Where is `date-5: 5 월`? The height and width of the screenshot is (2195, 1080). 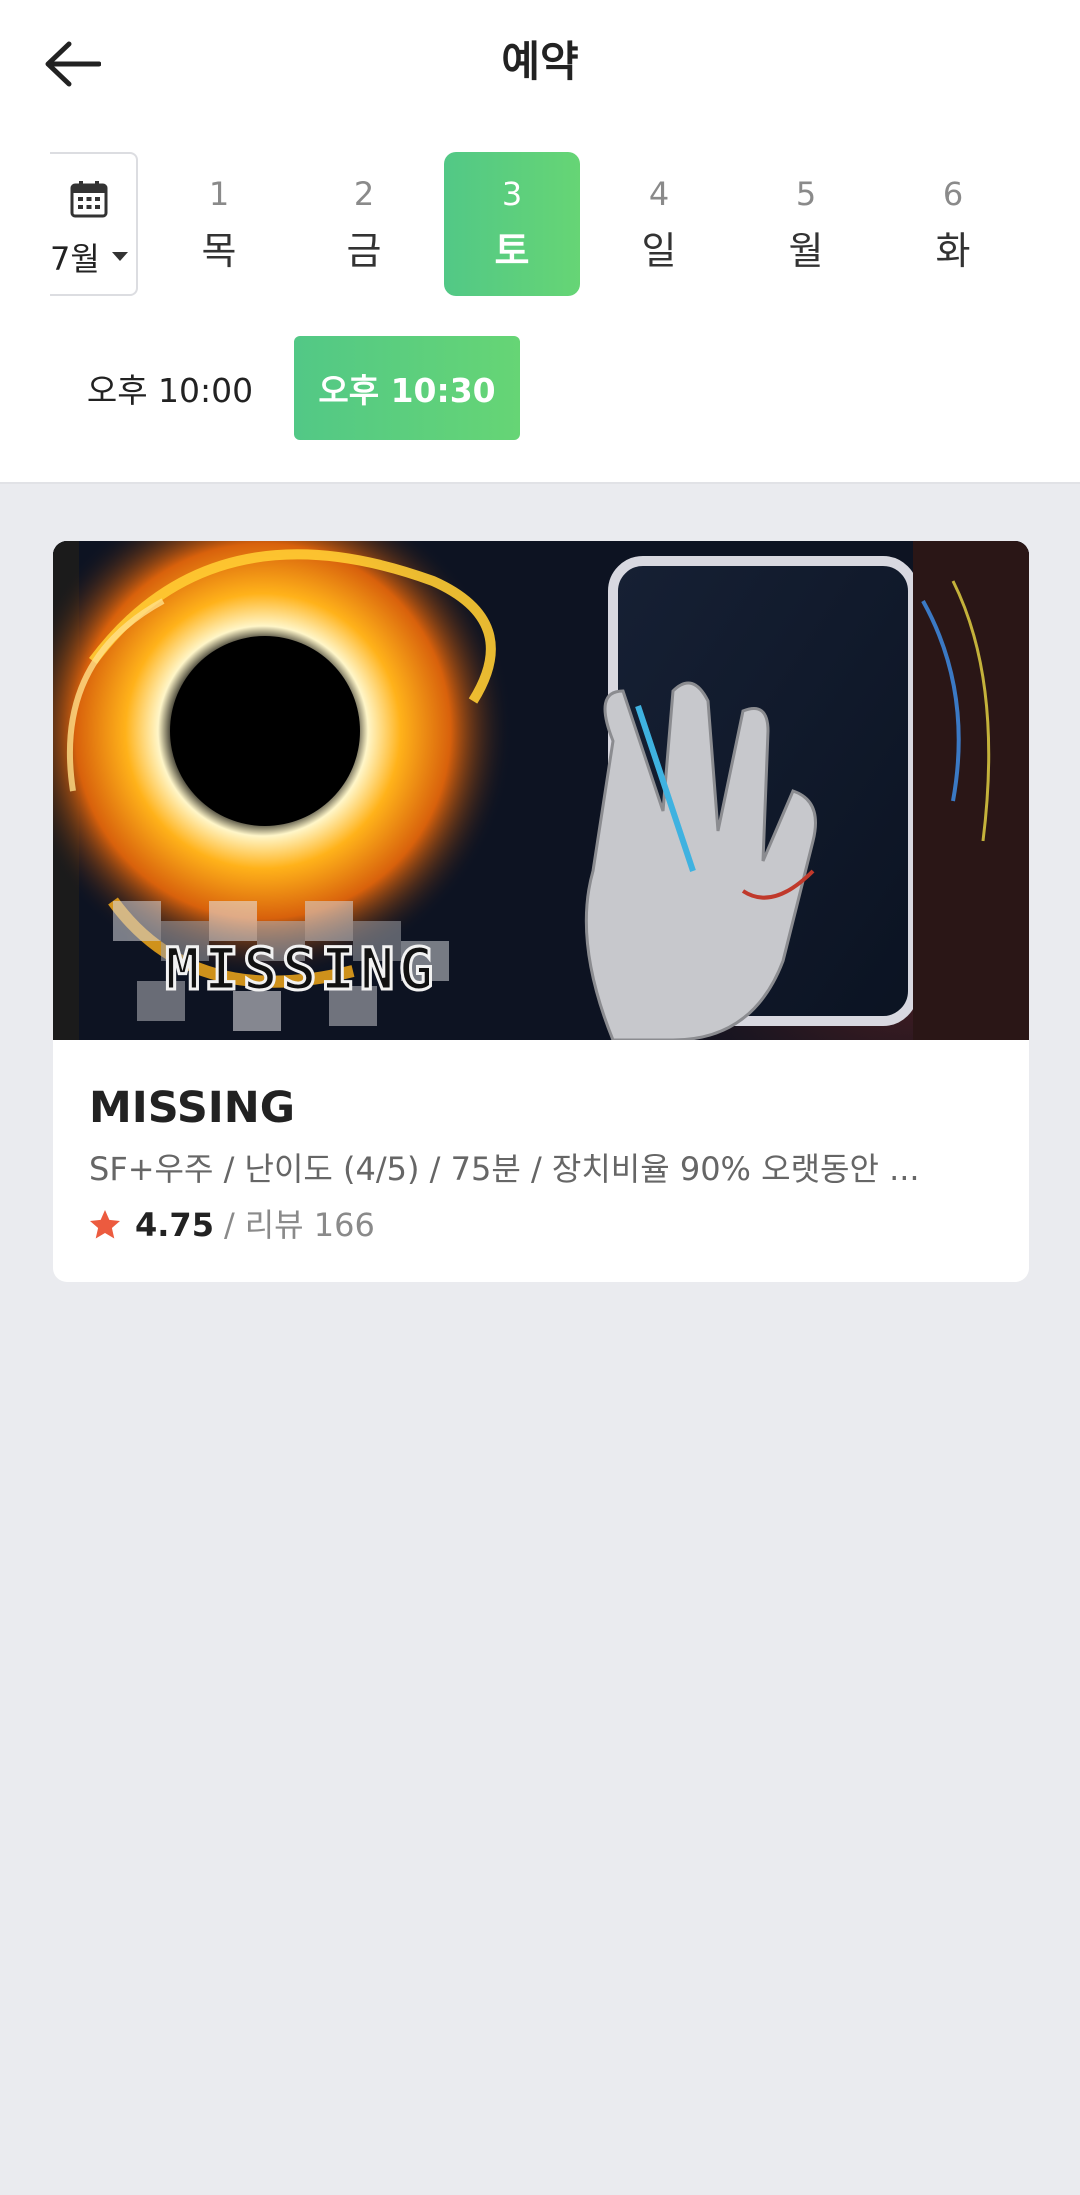 date-5: 5 월 is located at coordinates (806, 224).